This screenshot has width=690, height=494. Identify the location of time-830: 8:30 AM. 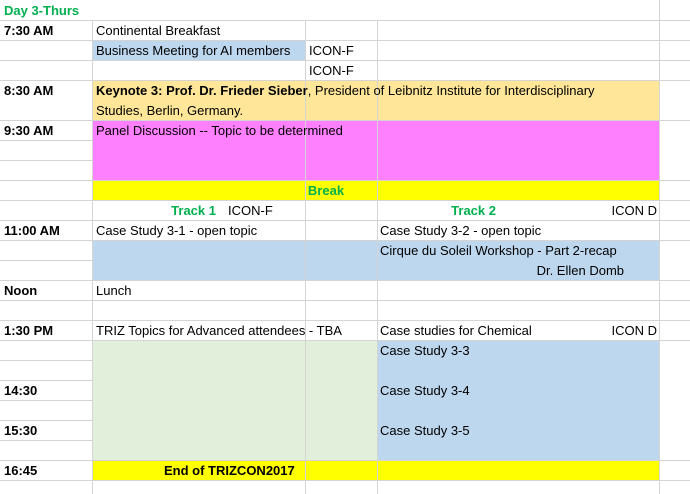
(29, 90).